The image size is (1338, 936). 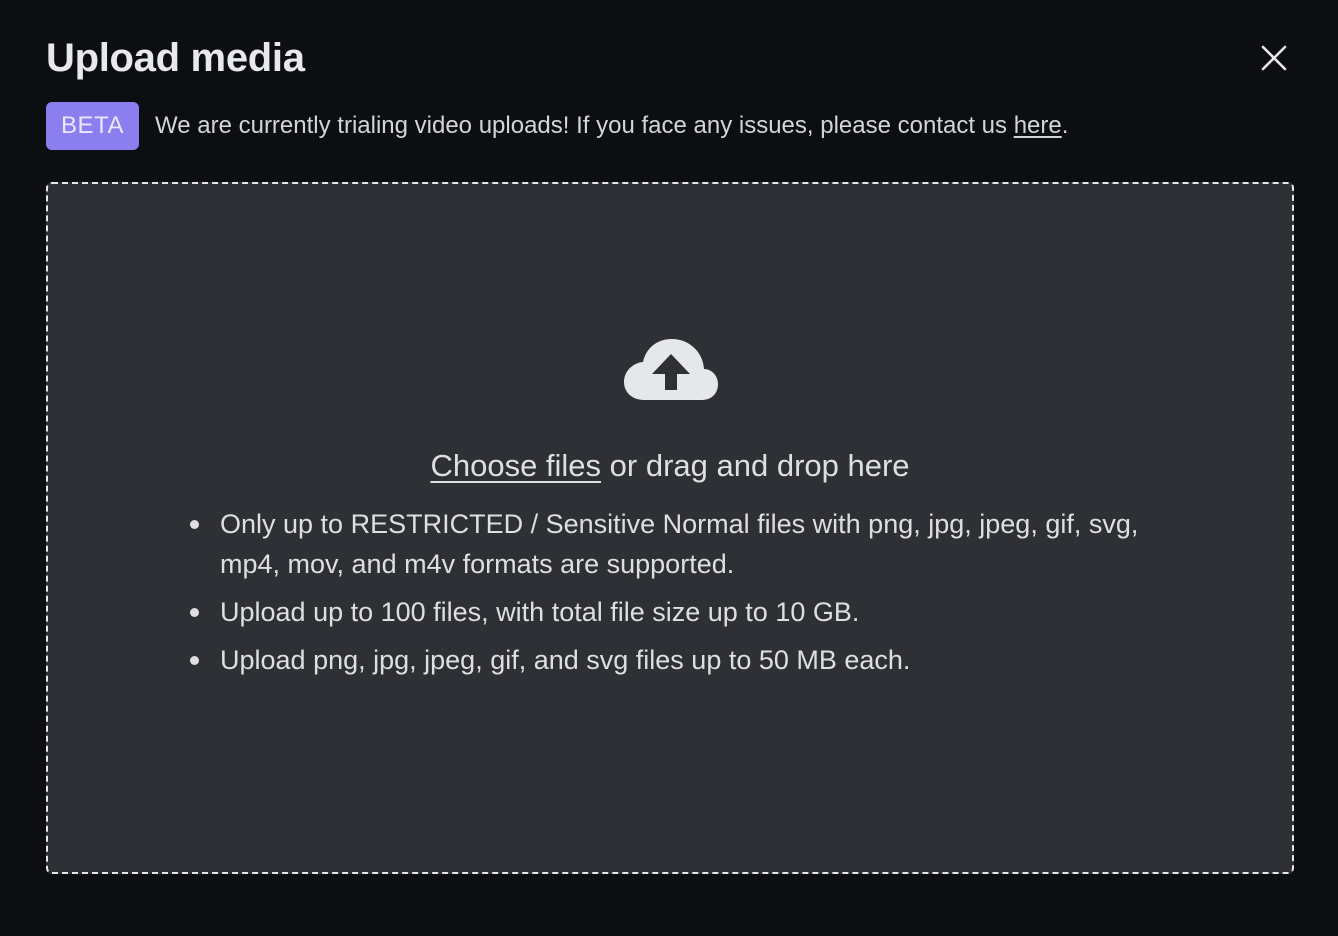 What do you see at coordinates (671, 369) in the screenshot?
I see `cloud-upload-icon` at bounding box center [671, 369].